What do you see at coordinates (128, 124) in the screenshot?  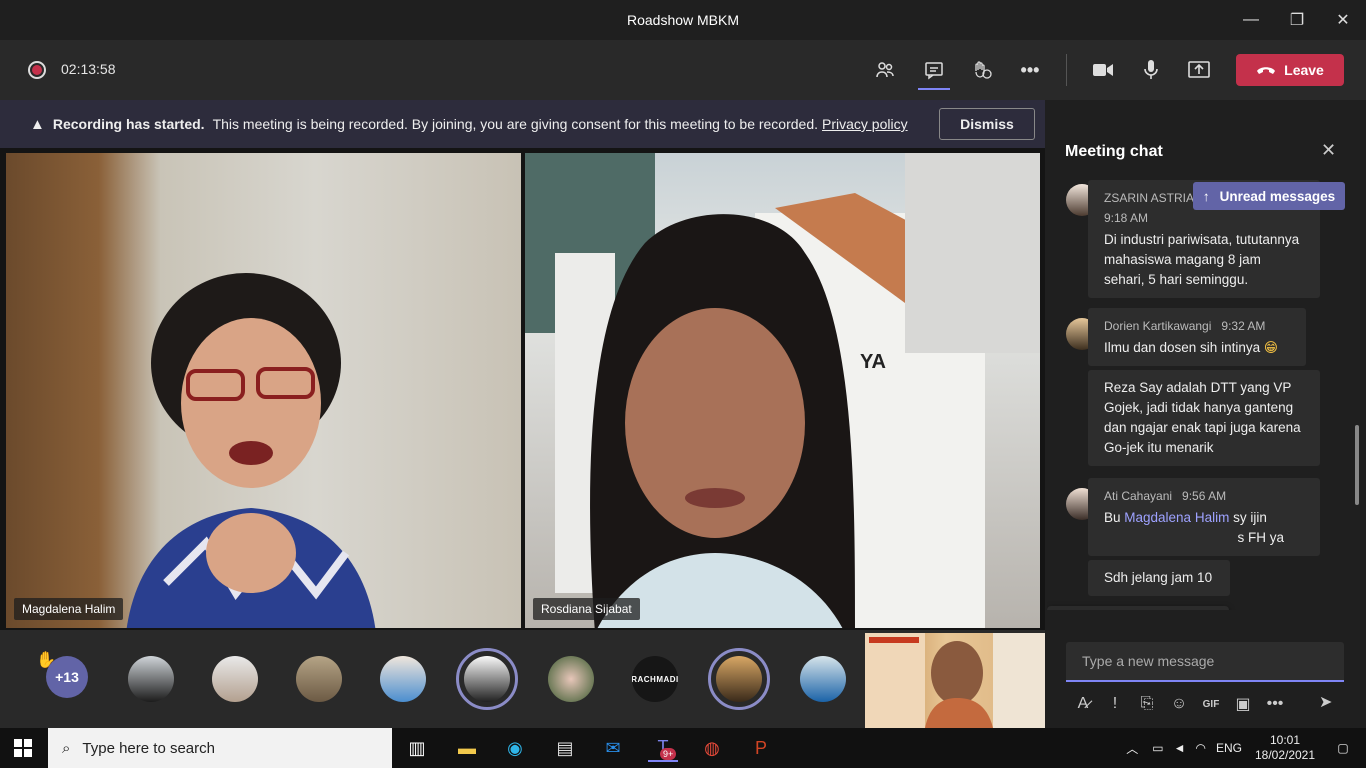 I see `banner-title: Recording has started.` at bounding box center [128, 124].